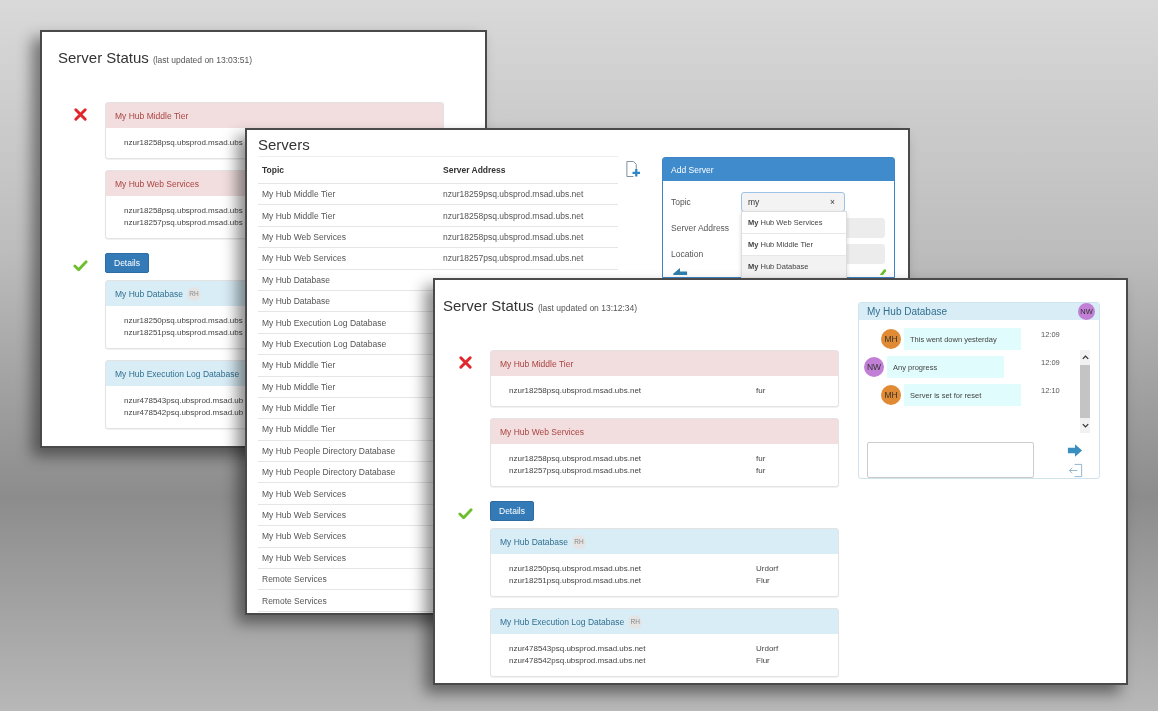 The image size is (1158, 711). I want to click on server-address: nzur18251psq.ubsprod.msad.ubs.net, so click(576, 581).